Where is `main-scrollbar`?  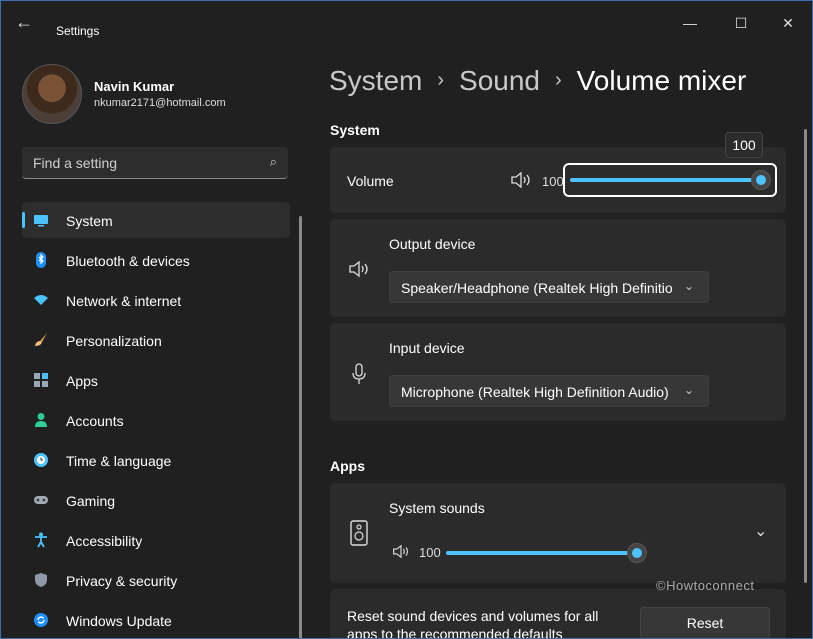 main-scrollbar is located at coordinates (805, 356).